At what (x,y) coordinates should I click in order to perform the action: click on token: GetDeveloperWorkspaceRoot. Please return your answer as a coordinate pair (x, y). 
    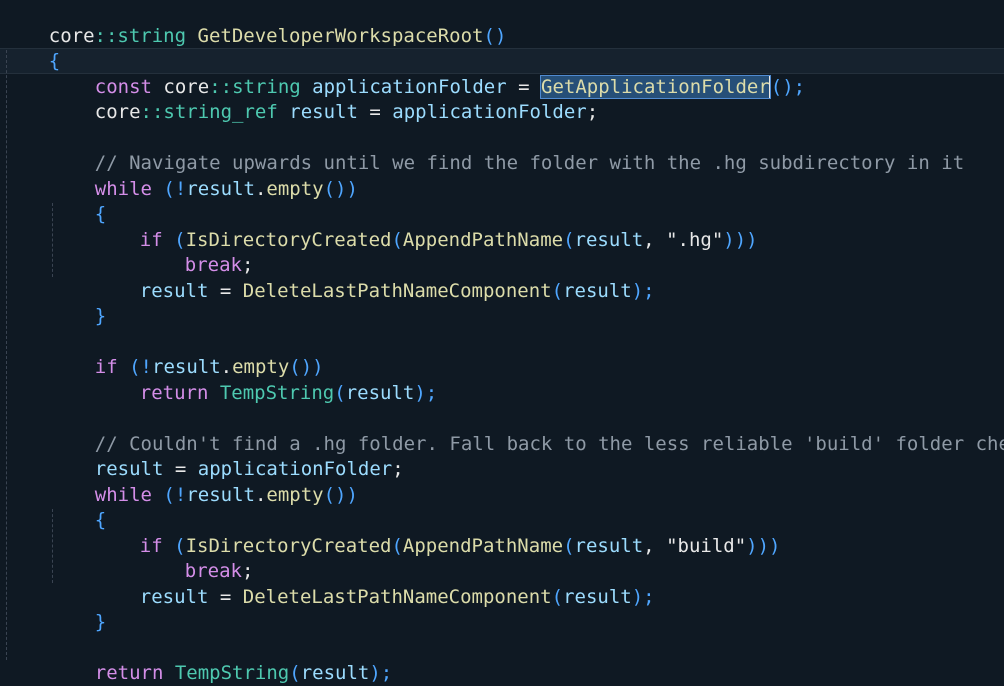
    Looking at the image, I should click on (340, 35).